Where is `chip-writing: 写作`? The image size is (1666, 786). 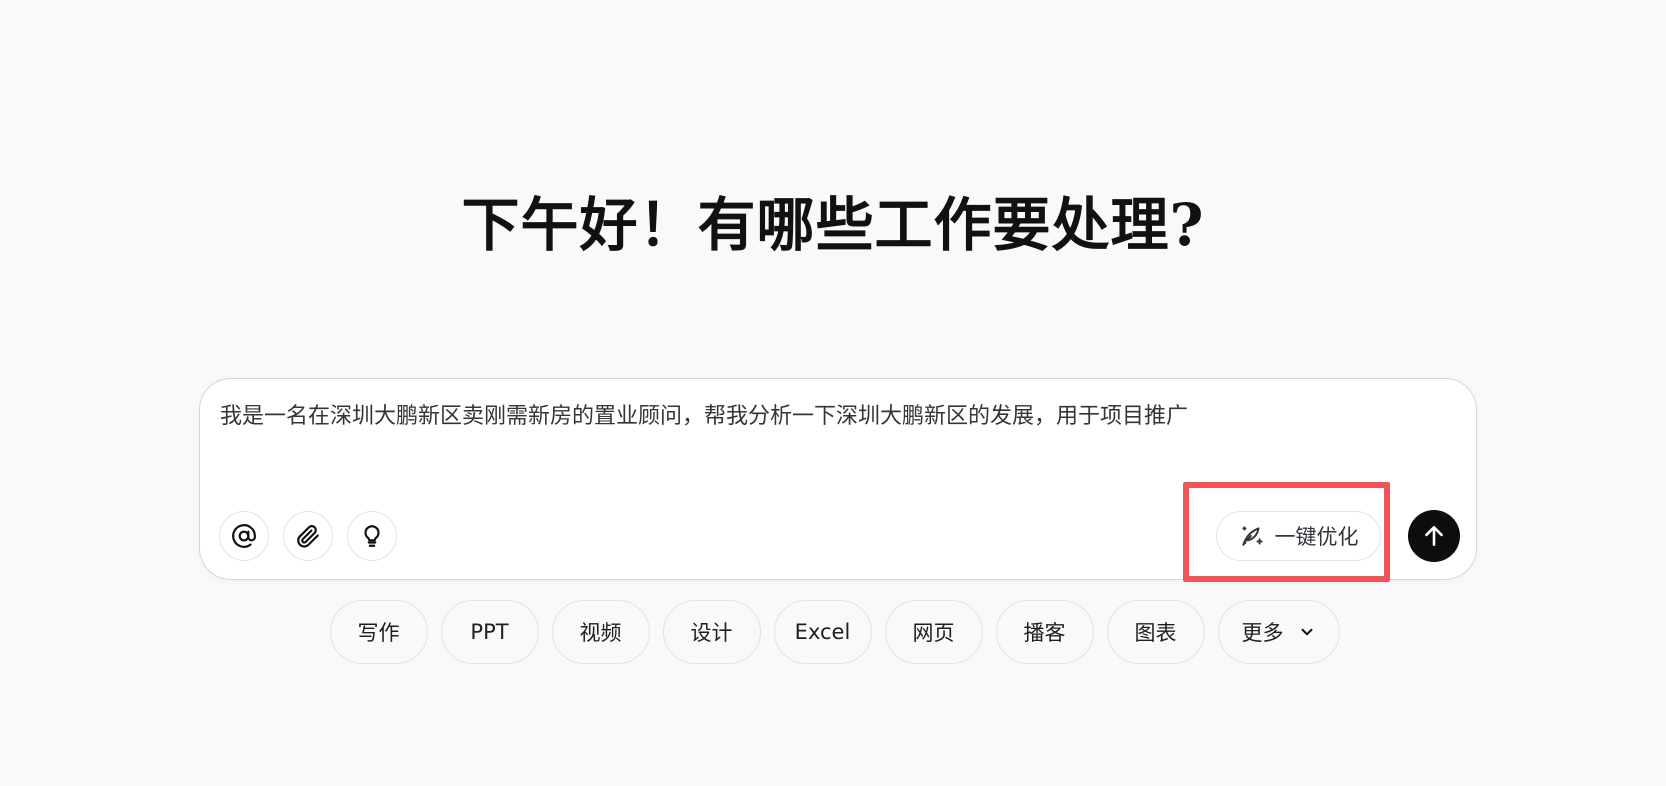 chip-writing: 写作 is located at coordinates (378, 632).